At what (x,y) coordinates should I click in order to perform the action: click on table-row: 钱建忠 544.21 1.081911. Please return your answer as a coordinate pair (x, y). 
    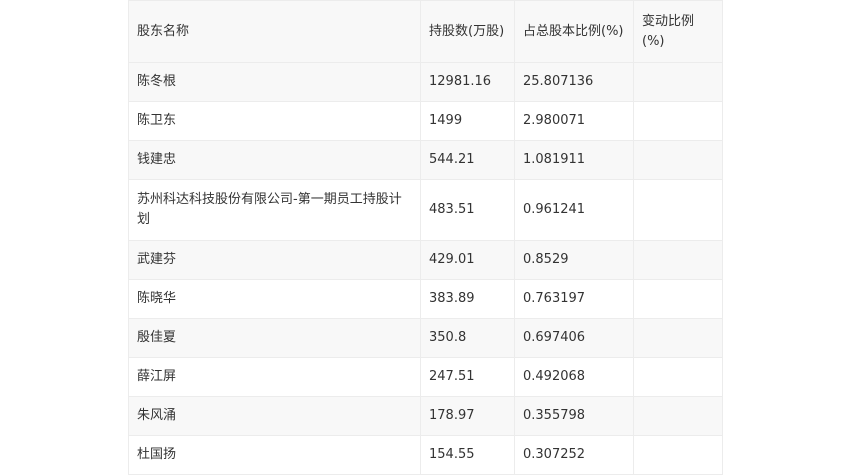
    Looking at the image, I should click on (425, 160).